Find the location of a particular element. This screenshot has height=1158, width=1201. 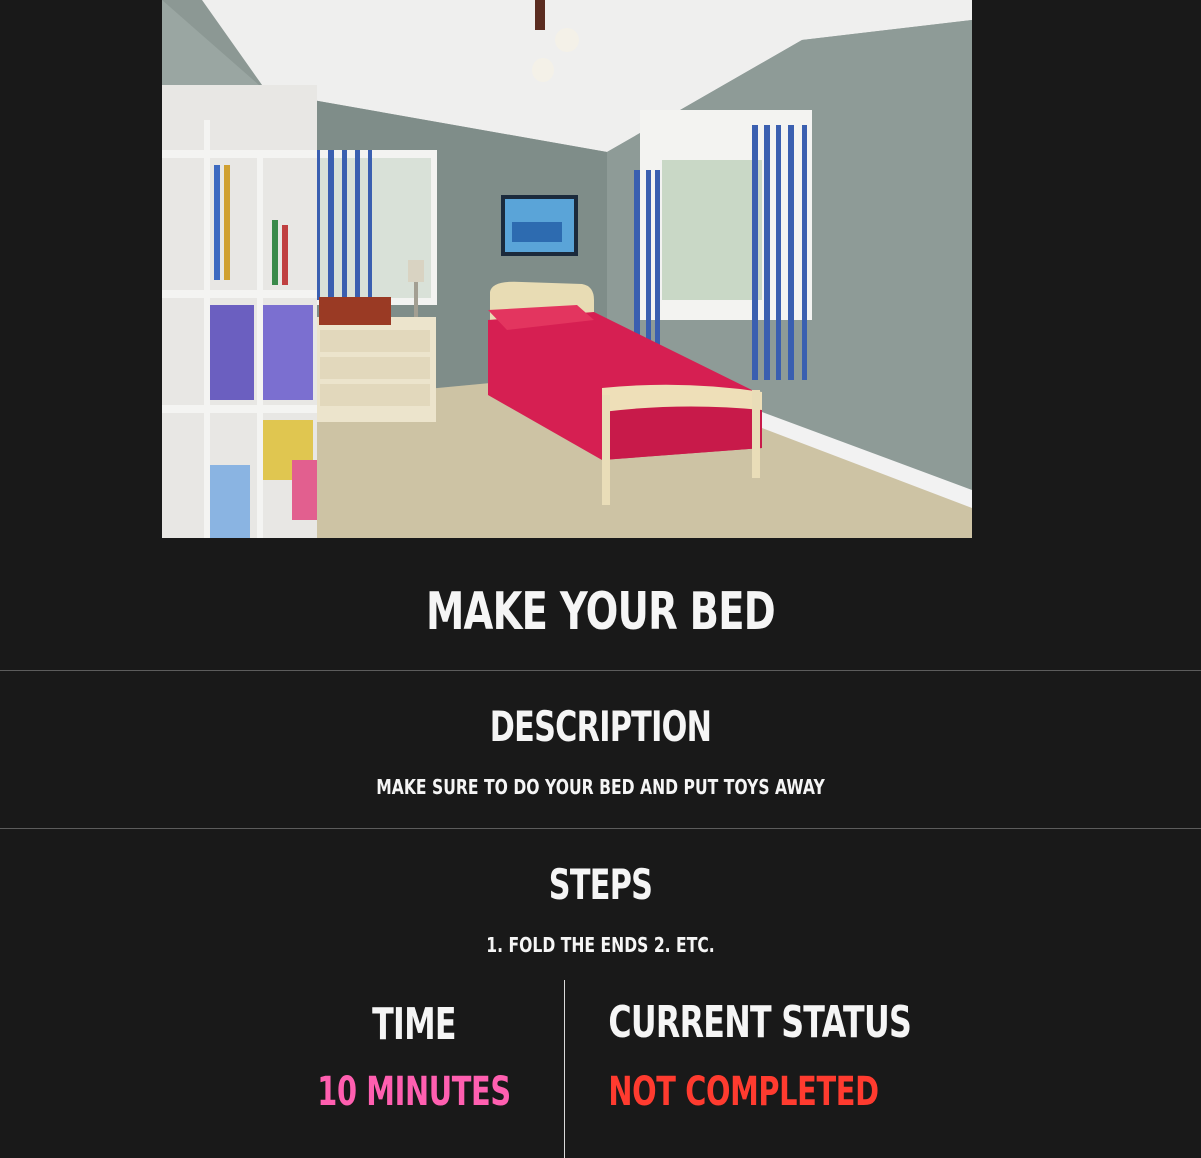

steps-heading: STEPS is located at coordinates (600, 884).